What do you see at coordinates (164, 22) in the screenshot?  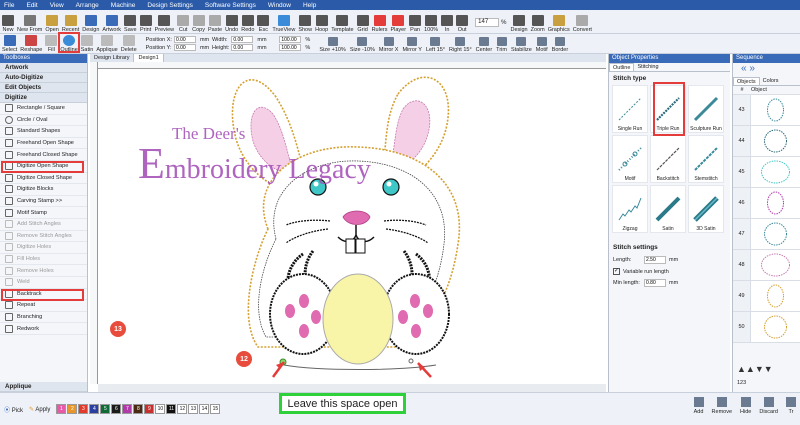 I see `toolbar-preview-button: Preview` at bounding box center [164, 22].